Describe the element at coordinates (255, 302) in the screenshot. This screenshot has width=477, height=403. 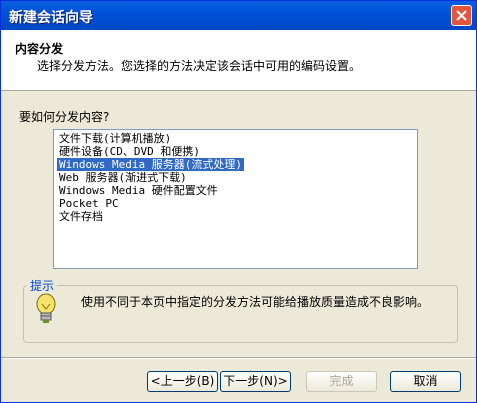
I see `tip-text: 使用不同于本页中指定的分发方法可能给播放质量造成不良影响。` at that location.